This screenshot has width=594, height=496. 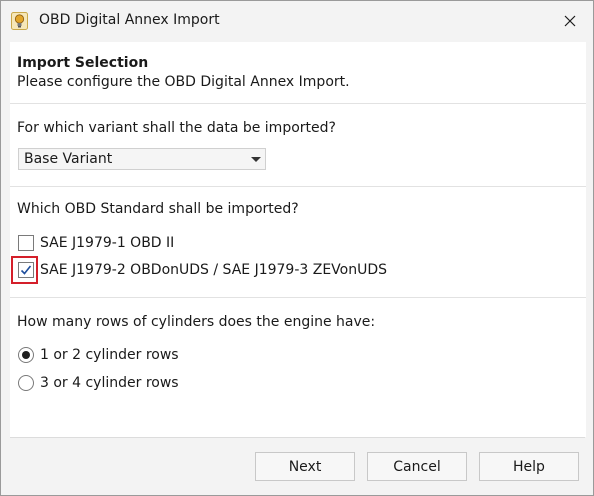 What do you see at coordinates (129, 20) in the screenshot?
I see `window-title: OBD Digital Annex Import` at bounding box center [129, 20].